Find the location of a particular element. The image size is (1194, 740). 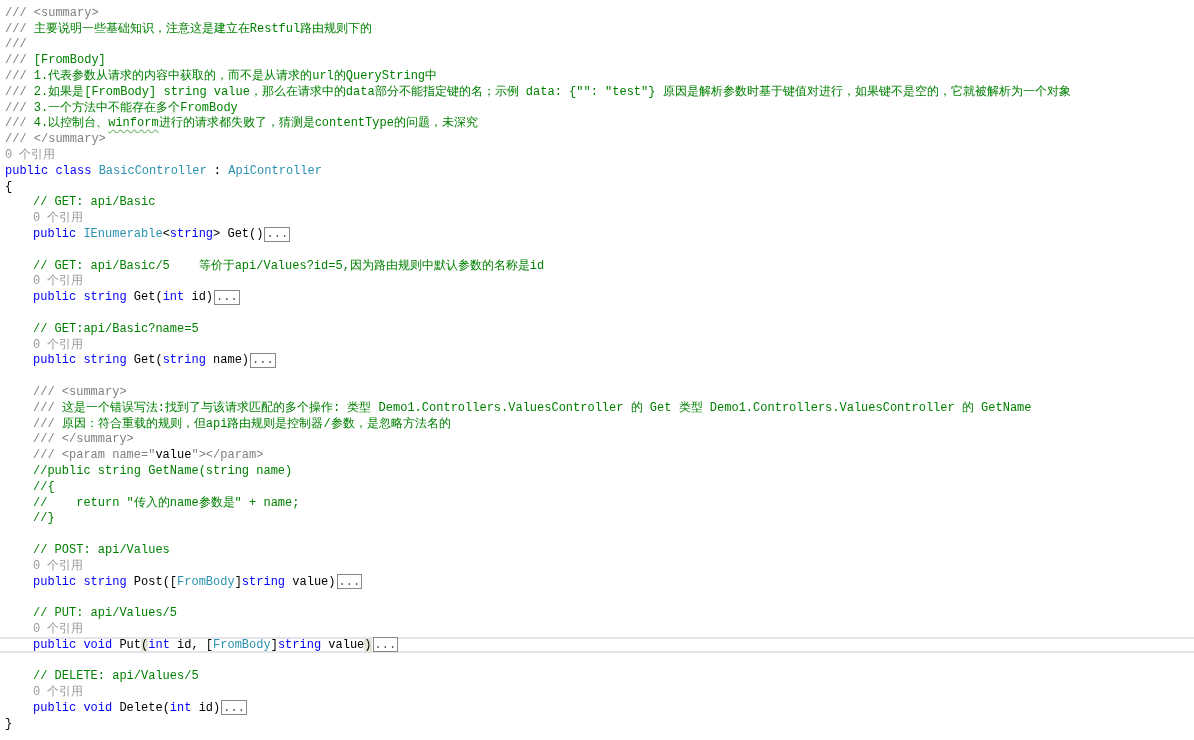

code-text: Delete( is located at coordinates (144, 707).